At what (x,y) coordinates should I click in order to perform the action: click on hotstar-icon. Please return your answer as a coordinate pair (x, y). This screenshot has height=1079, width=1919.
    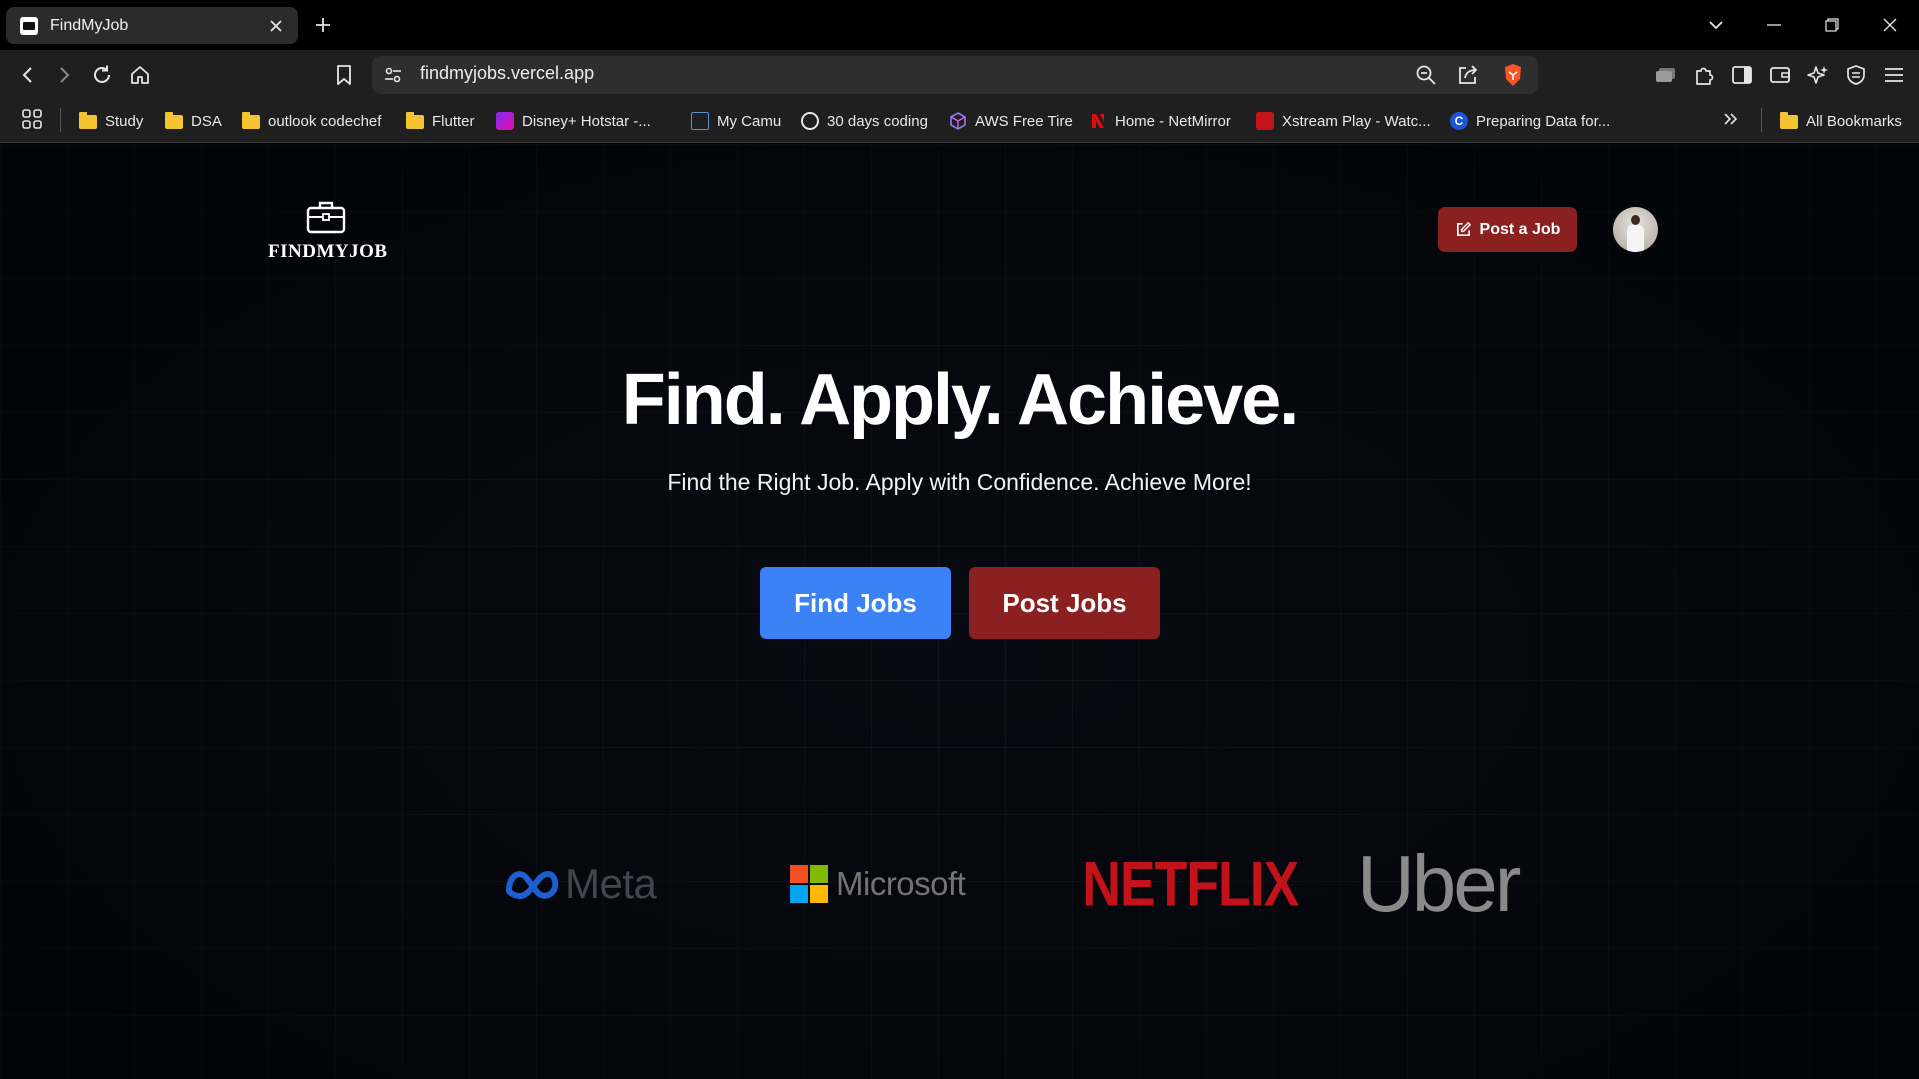
    Looking at the image, I should click on (505, 121).